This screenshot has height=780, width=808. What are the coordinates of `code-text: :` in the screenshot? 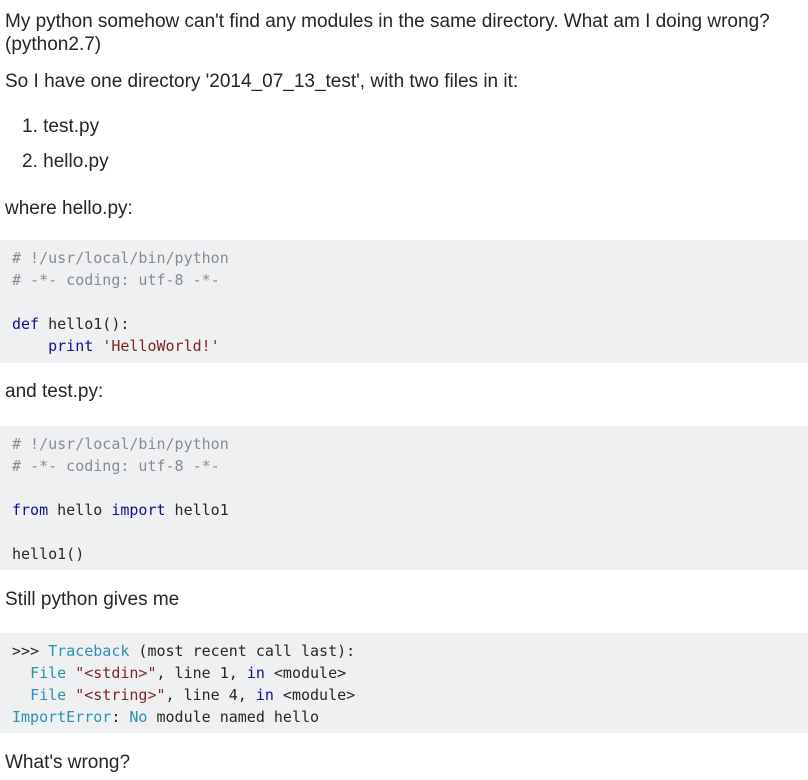 It's located at (120, 717).